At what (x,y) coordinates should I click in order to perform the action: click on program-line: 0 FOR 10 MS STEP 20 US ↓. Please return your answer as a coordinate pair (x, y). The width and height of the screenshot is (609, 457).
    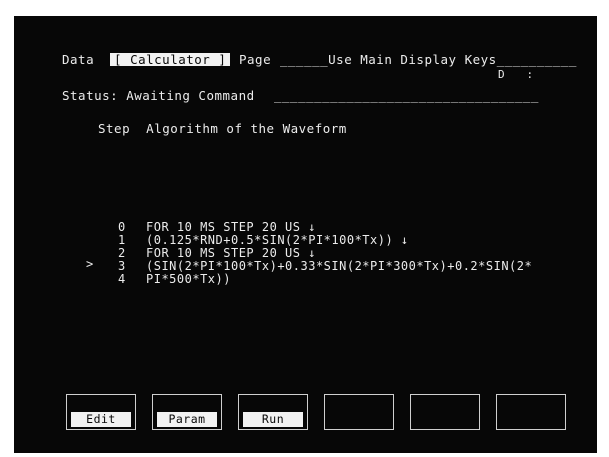
    Looking at the image, I should click on (217, 227).